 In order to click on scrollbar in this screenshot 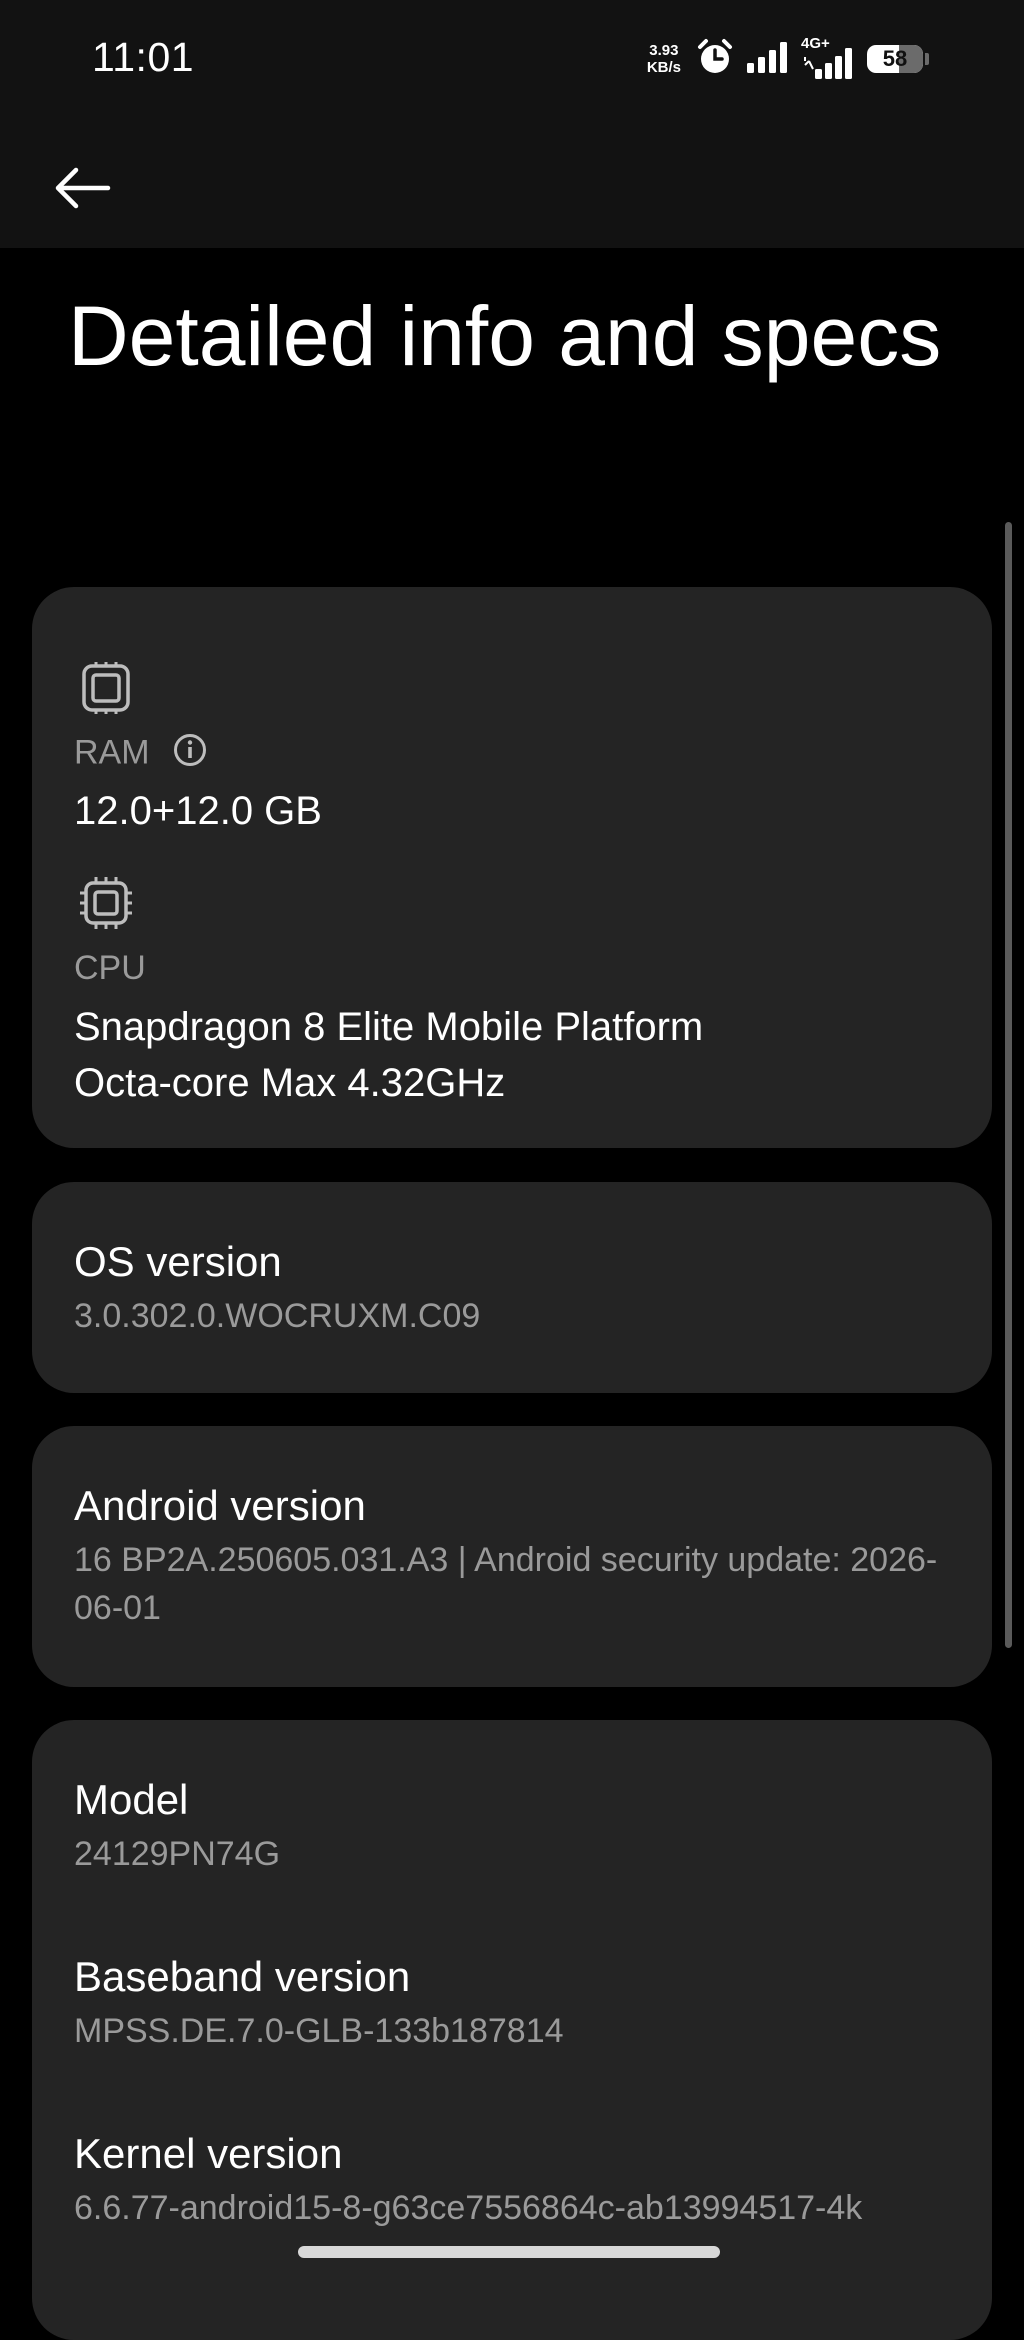, I will do `click(1008, 1085)`.